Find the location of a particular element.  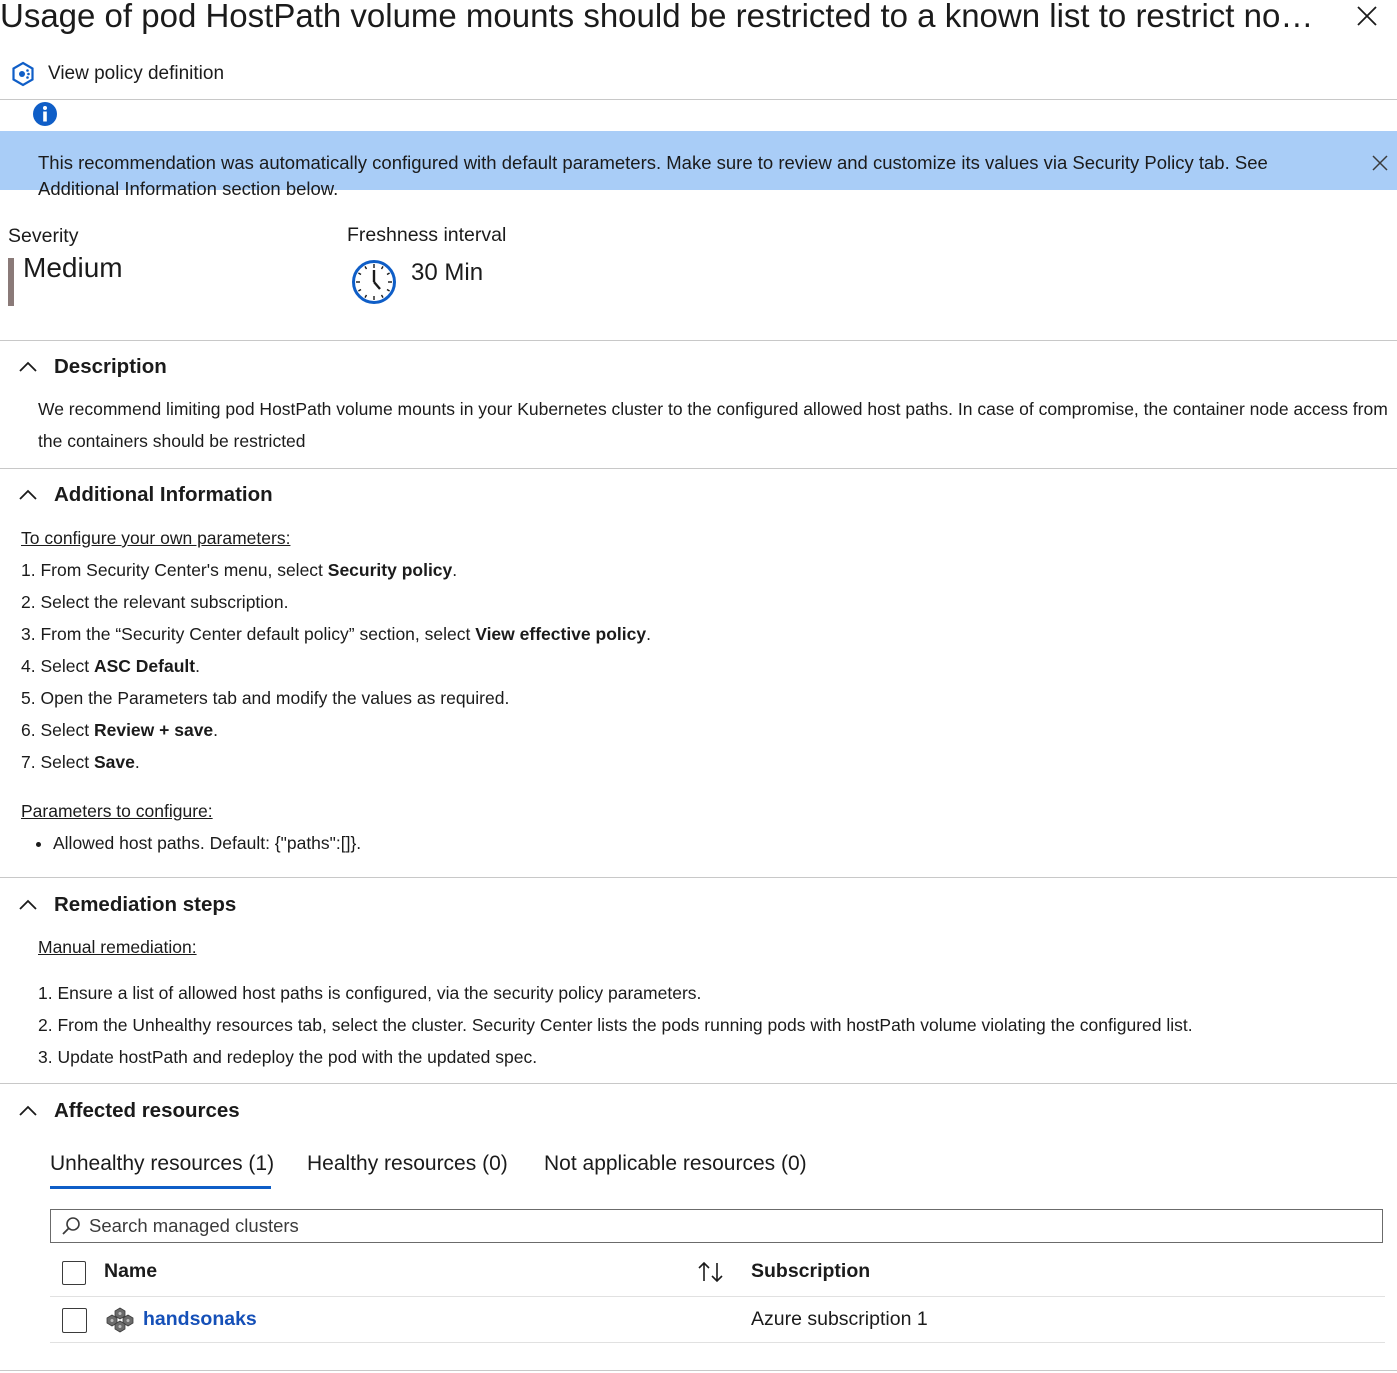

policy-hexagon-icon is located at coordinates (23, 74).